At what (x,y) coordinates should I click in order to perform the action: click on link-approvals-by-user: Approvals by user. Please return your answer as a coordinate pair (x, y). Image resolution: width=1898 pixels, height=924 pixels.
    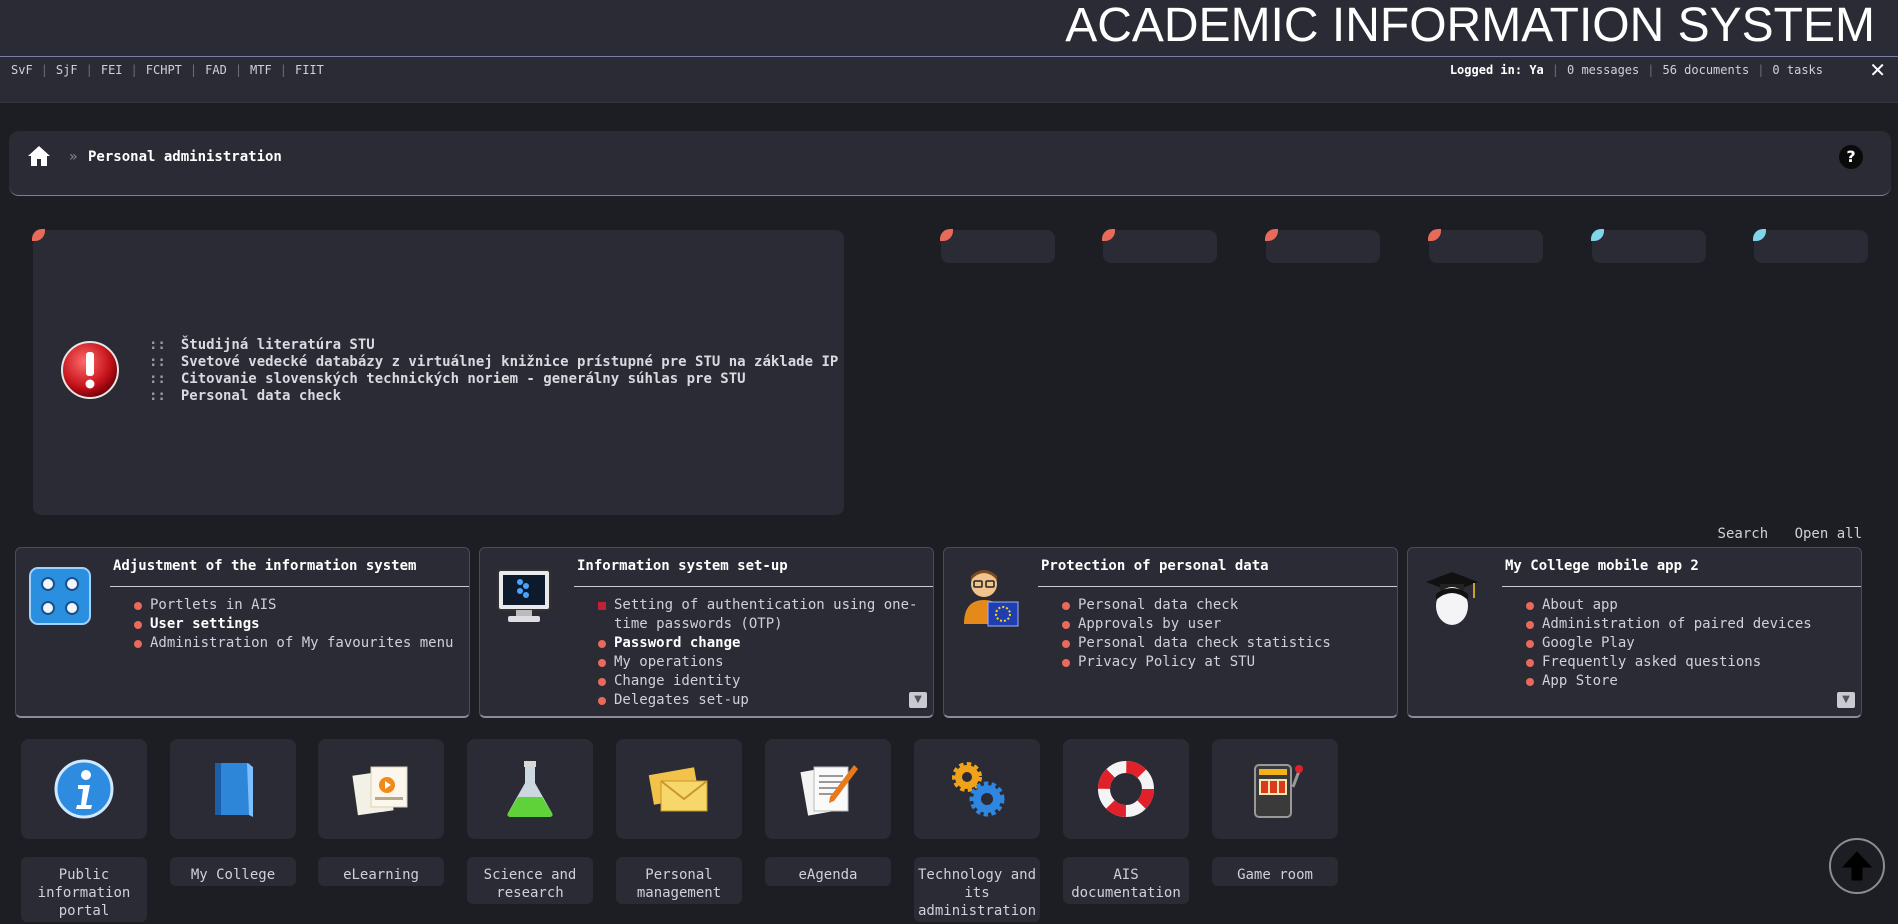
    Looking at the image, I should click on (1222, 624).